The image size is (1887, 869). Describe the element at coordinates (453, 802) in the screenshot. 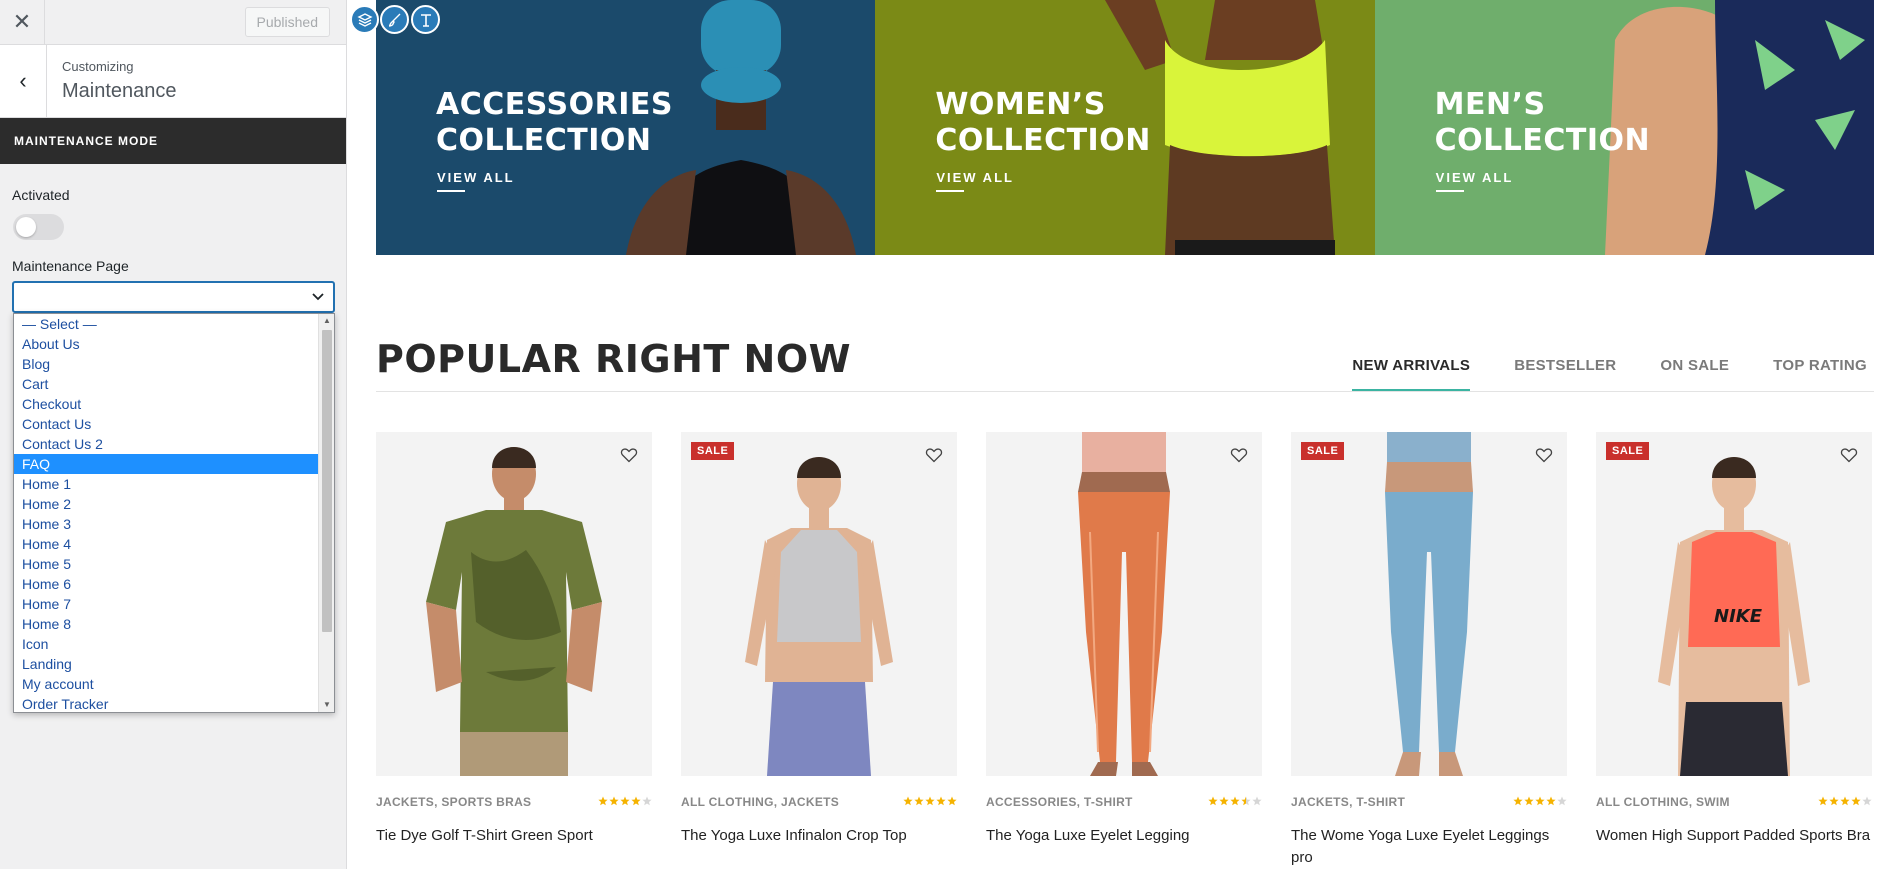

I see `product-categories: JACKETS, SPORTS BRAS` at that location.